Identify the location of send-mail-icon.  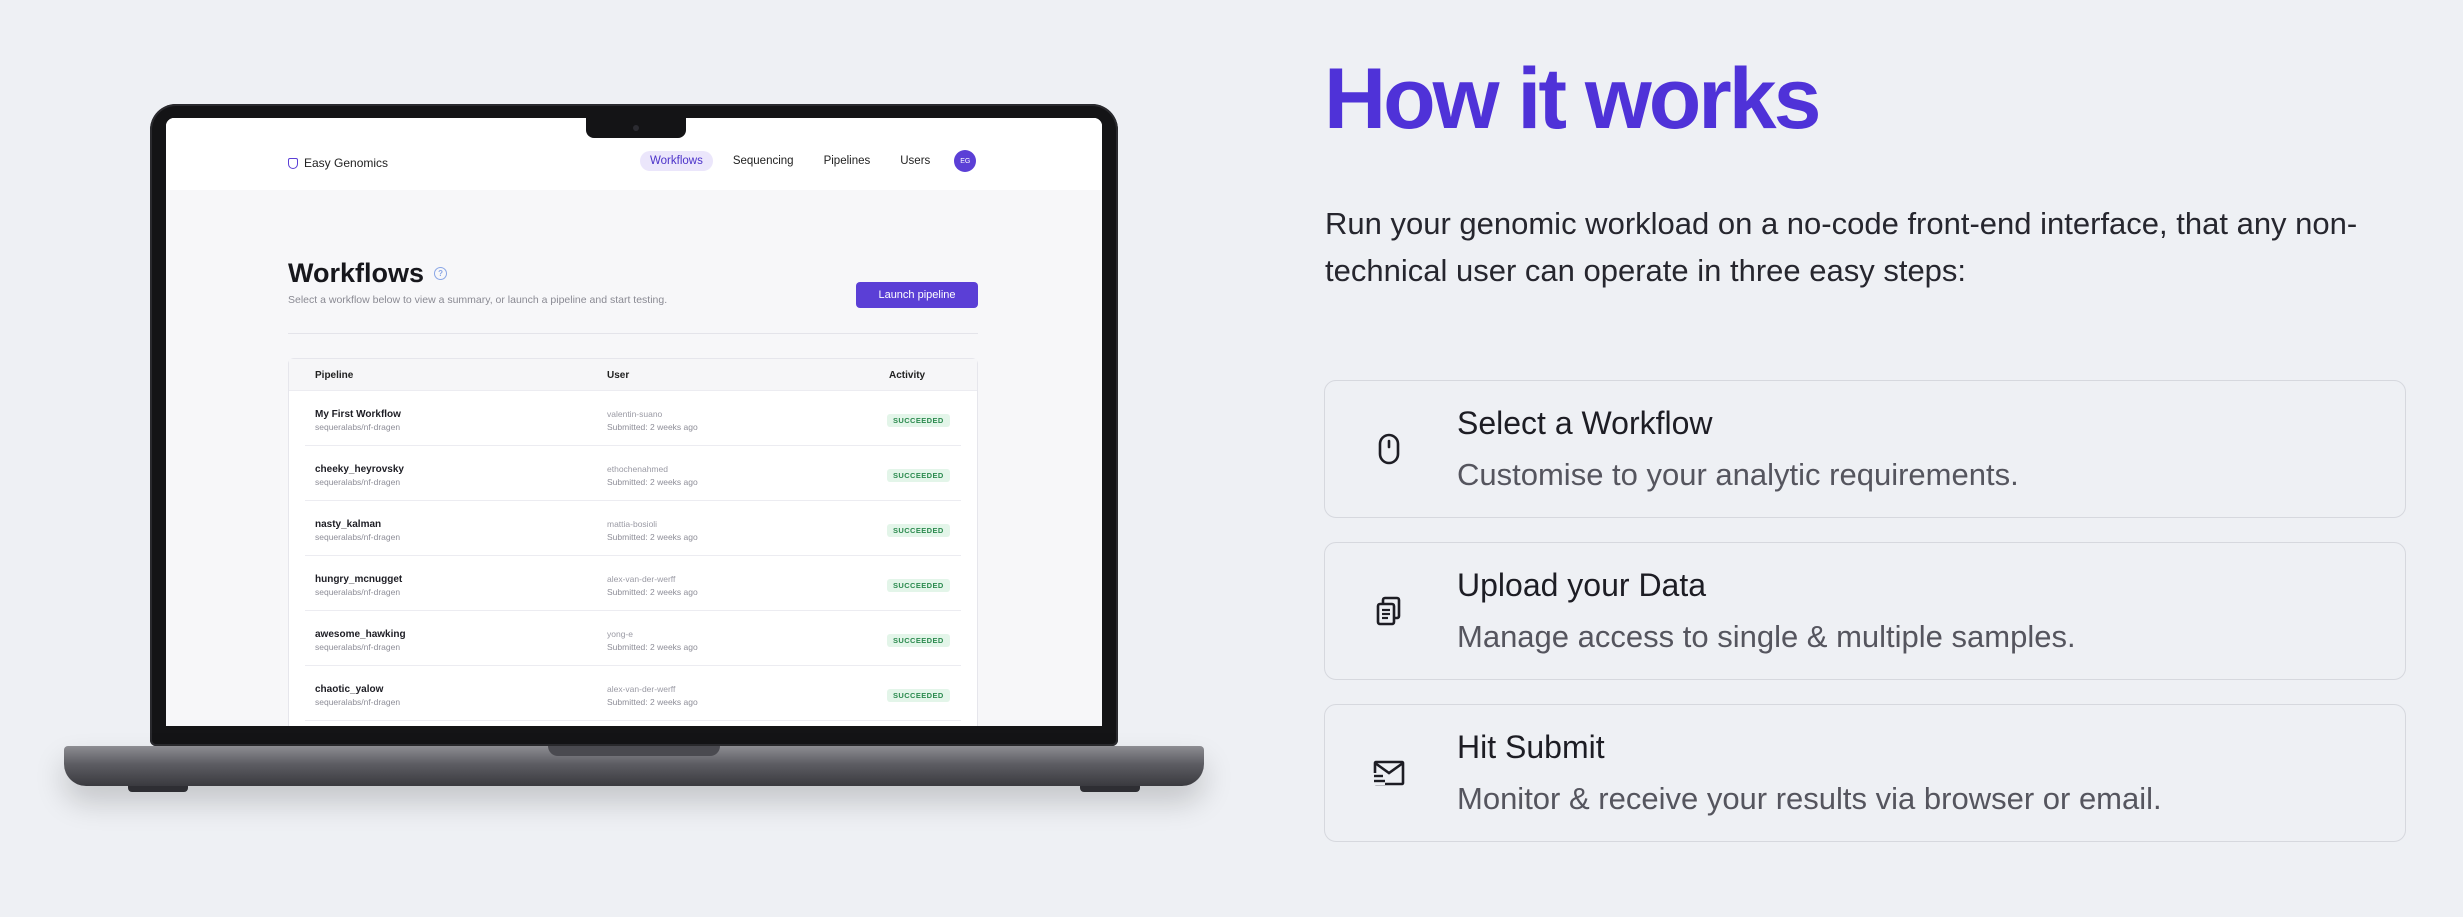
(1389, 773).